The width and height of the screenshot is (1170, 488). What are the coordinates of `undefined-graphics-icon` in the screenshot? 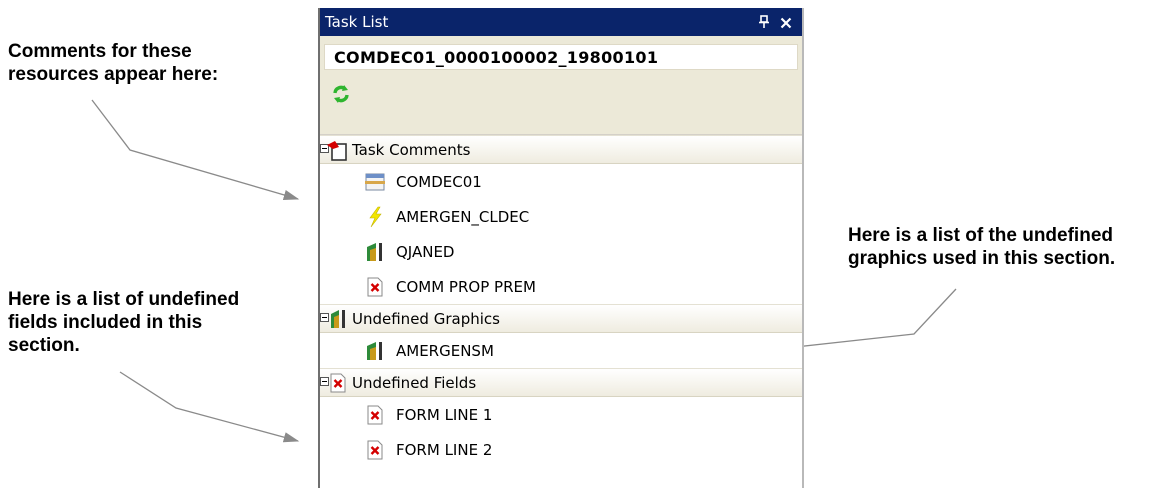 It's located at (337, 321).